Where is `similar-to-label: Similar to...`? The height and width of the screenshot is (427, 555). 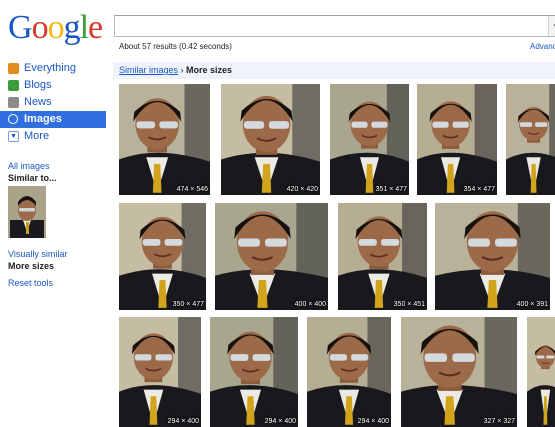
similar-to-label: Similar to... is located at coordinates (32, 178).